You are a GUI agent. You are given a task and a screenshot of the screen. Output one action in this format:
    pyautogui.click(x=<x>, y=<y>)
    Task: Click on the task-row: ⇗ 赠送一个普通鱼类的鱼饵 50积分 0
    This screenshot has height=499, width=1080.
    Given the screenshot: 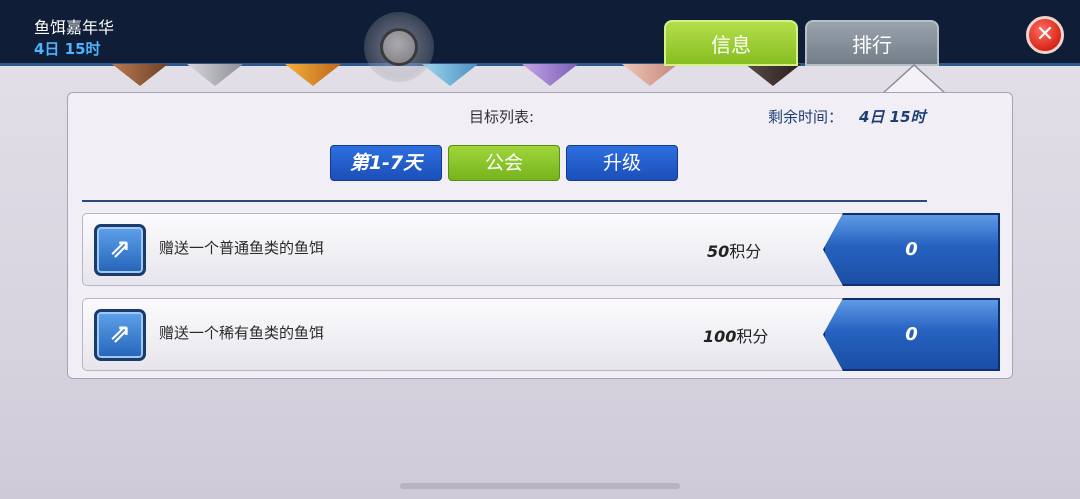 What is the action you would take?
    pyautogui.click(x=541, y=249)
    